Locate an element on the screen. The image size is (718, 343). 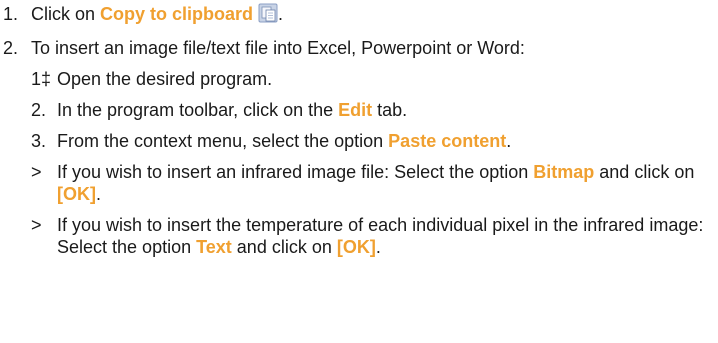
step-number: 2. is located at coordinates (11, 48).